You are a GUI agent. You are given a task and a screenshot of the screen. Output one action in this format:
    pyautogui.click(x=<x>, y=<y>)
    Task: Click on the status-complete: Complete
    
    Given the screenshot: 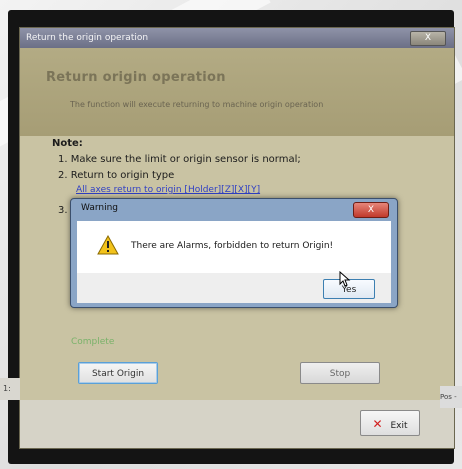 What is the action you would take?
    pyautogui.click(x=93, y=342)
    